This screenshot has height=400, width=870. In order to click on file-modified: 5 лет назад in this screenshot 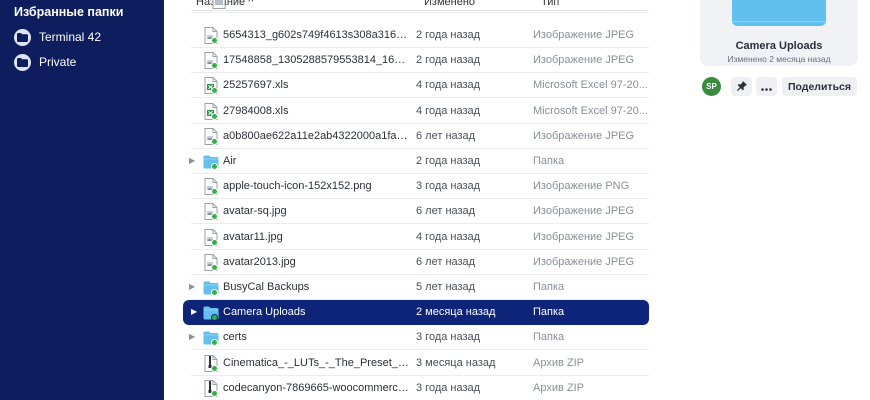, I will do `click(446, 287)`.